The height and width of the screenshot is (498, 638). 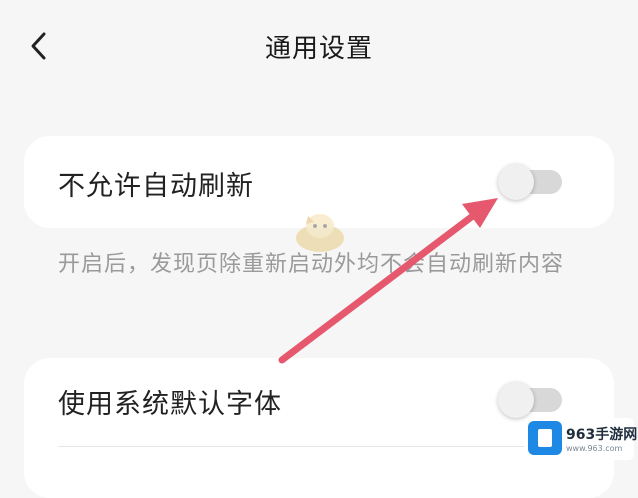 I want to click on watermark-url: www.963.com, so click(x=594, y=448).